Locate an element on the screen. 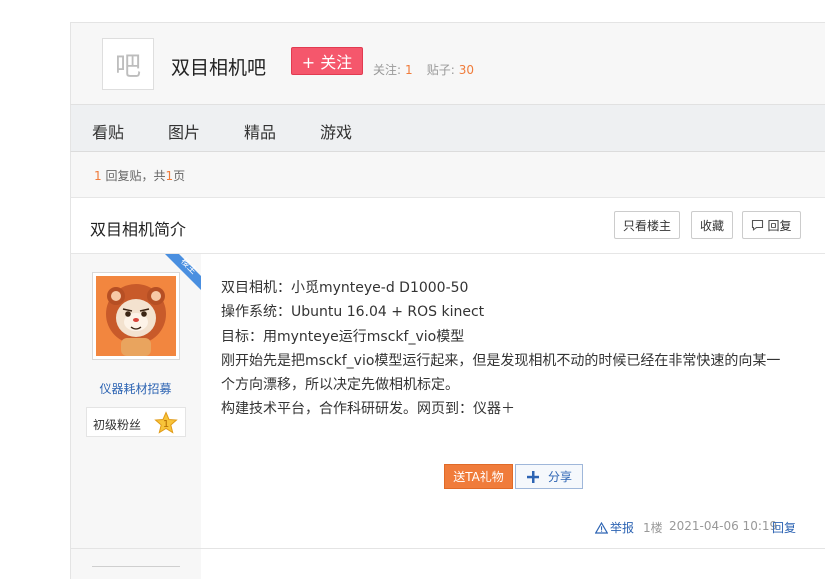  report-link: 举报 is located at coordinates (614, 527).